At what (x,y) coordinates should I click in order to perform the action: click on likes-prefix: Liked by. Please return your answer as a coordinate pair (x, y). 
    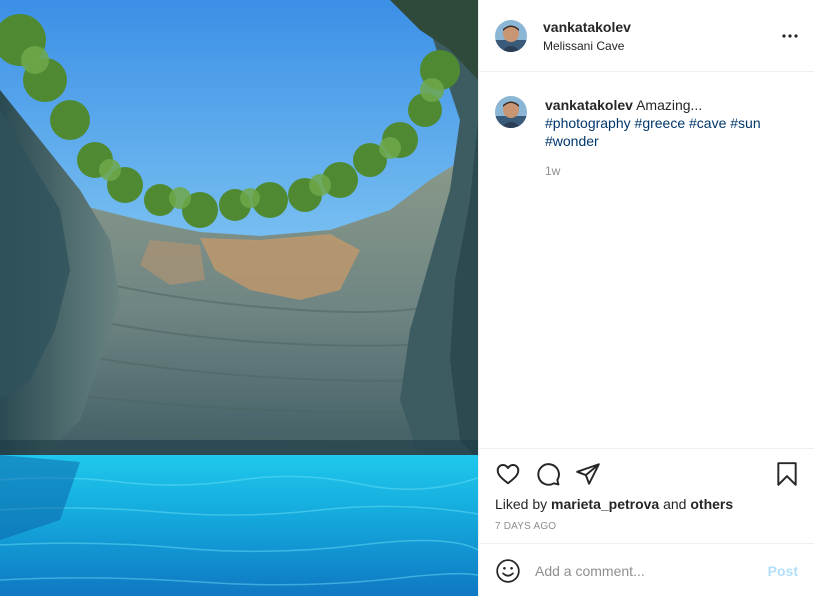
    Looking at the image, I should click on (521, 504).